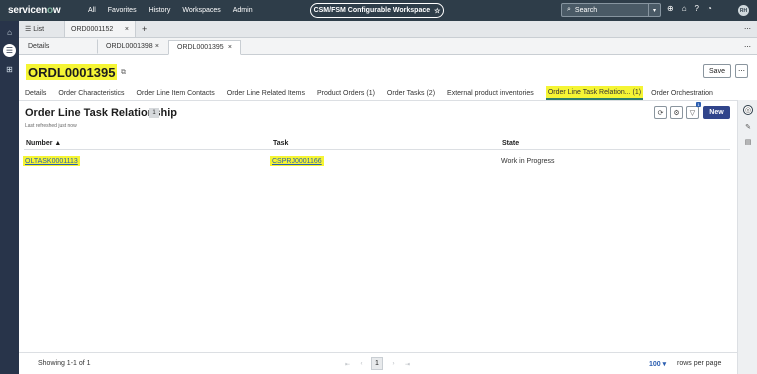  Describe the element at coordinates (51, 161) in the screenshot. I see `row-number-link: OLTASK0001113` at that location.